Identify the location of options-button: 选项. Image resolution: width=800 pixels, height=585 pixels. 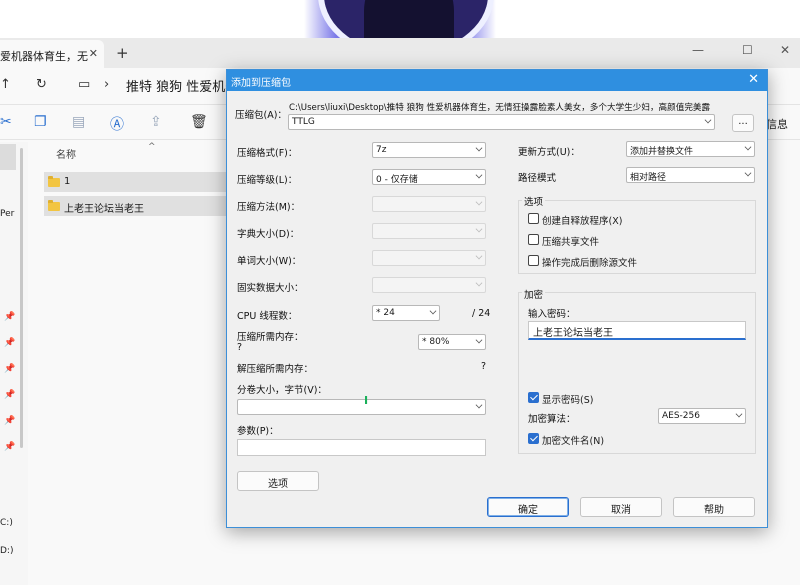
(278, 481).